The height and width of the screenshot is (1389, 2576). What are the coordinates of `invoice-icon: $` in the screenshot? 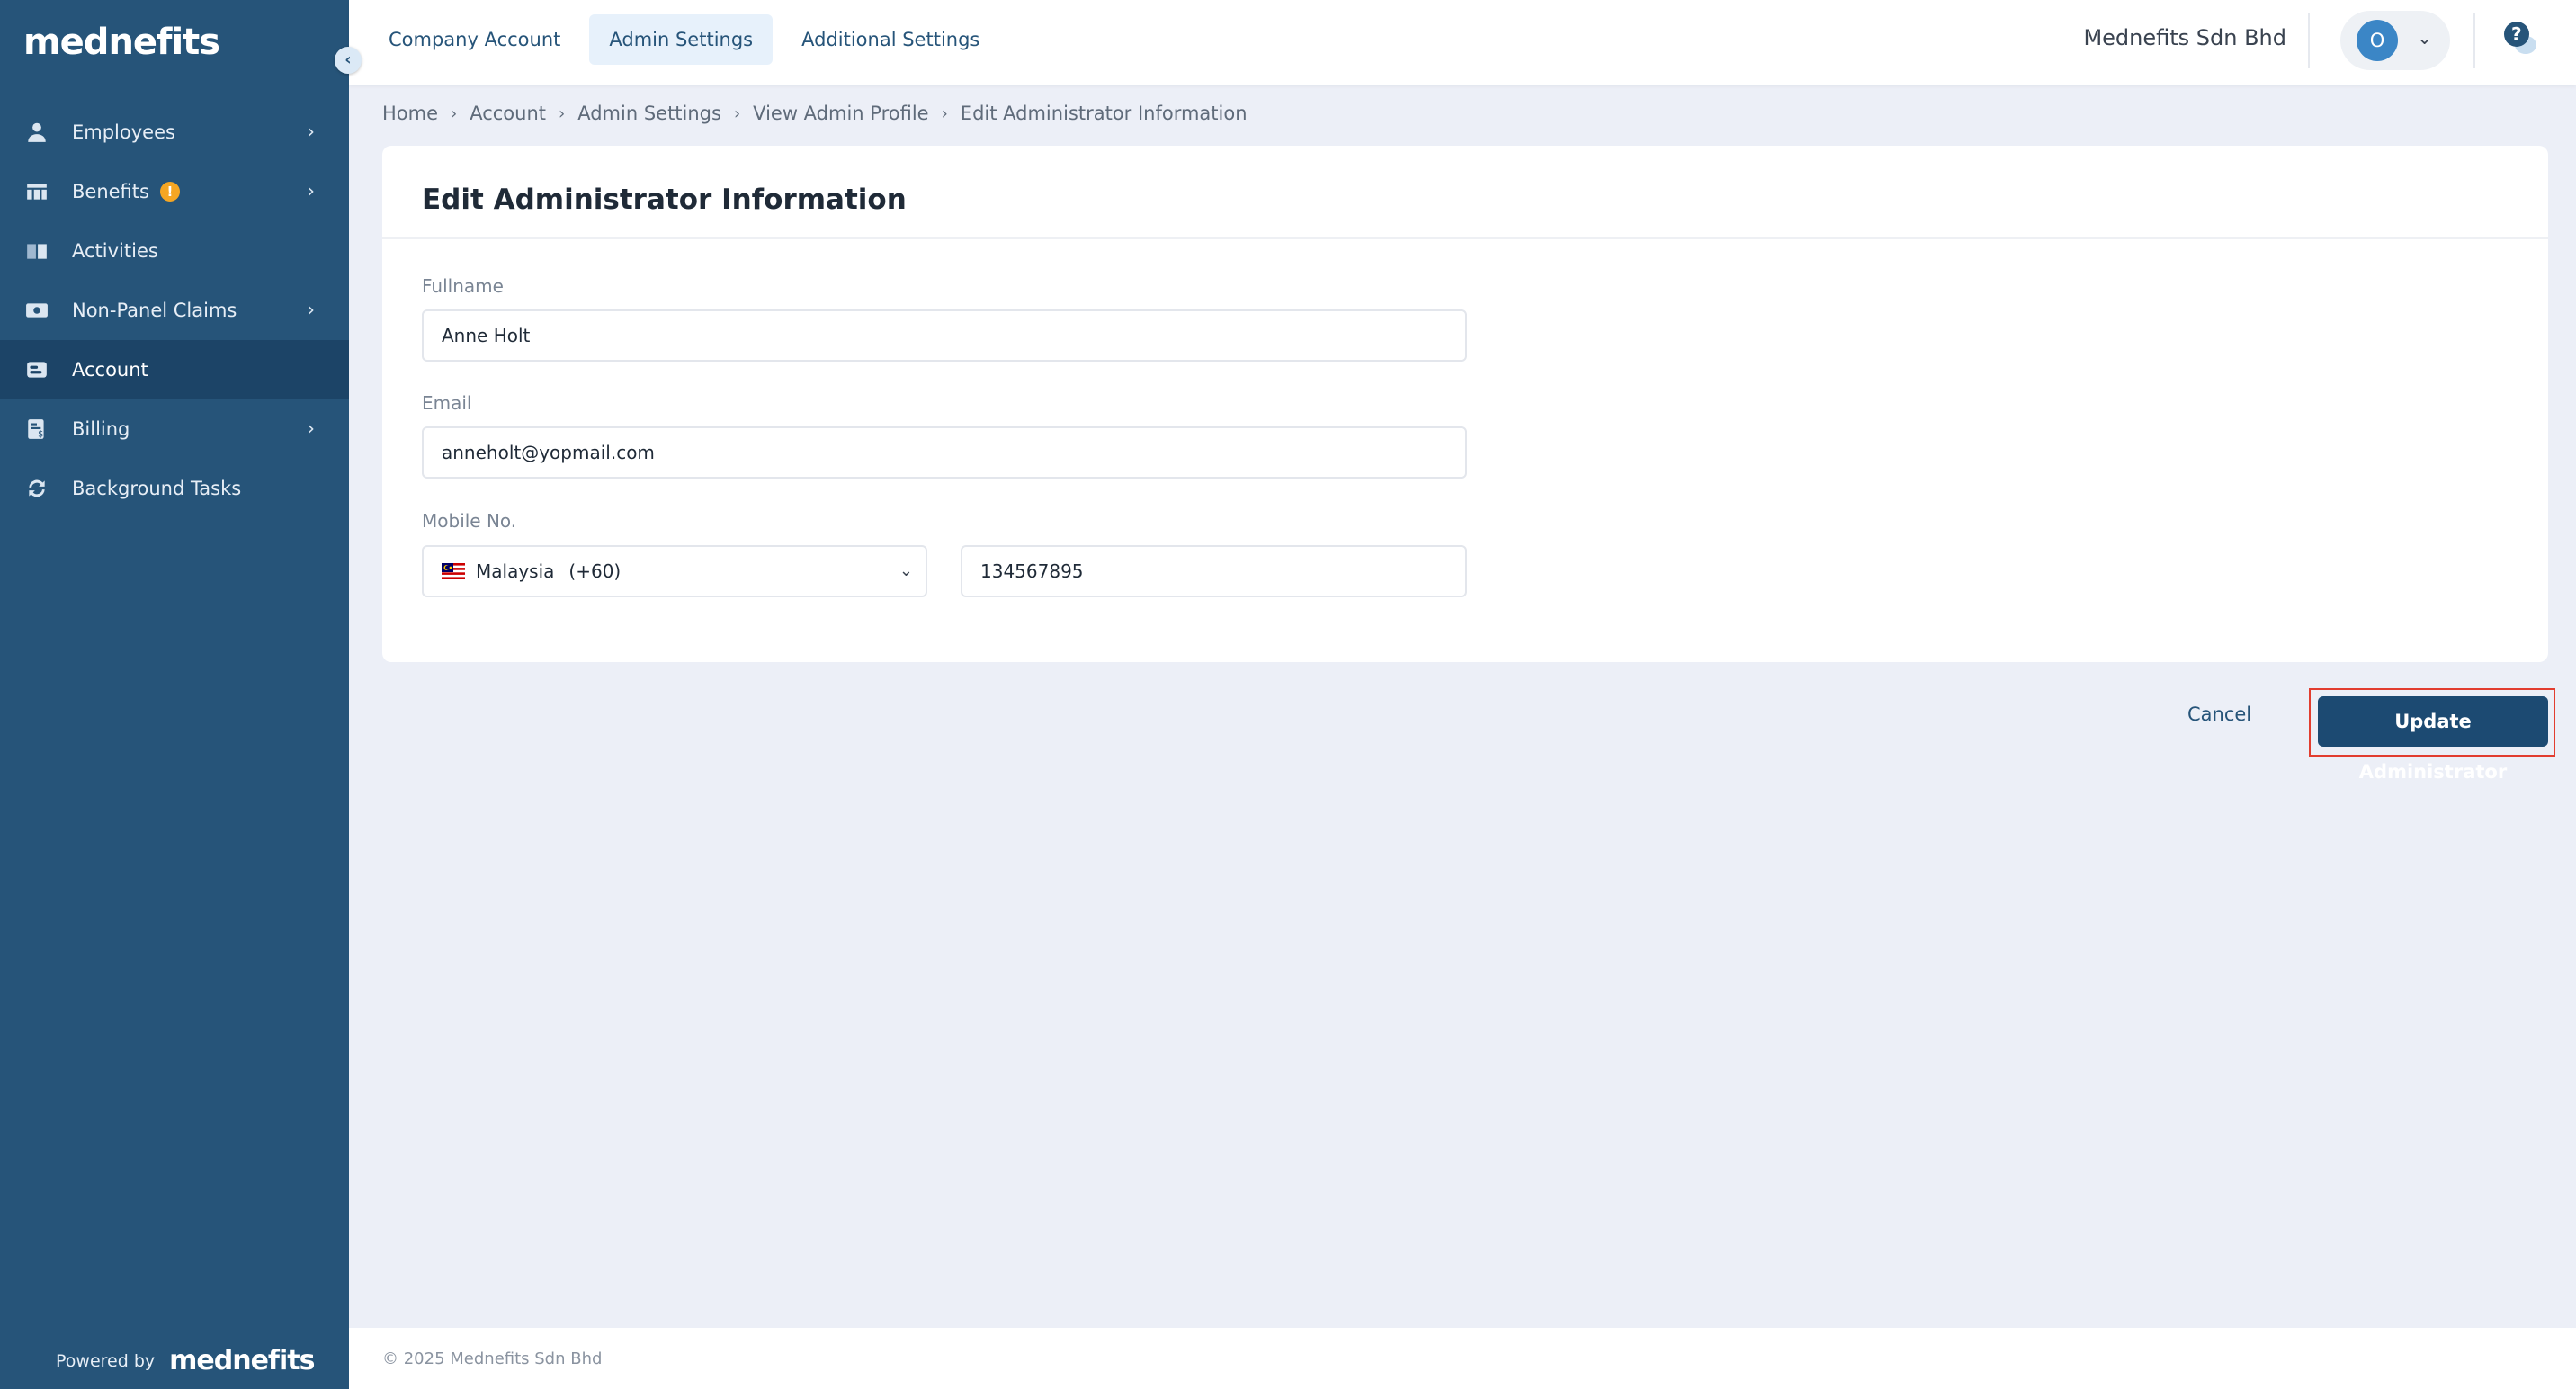 It's located at (37, 429).